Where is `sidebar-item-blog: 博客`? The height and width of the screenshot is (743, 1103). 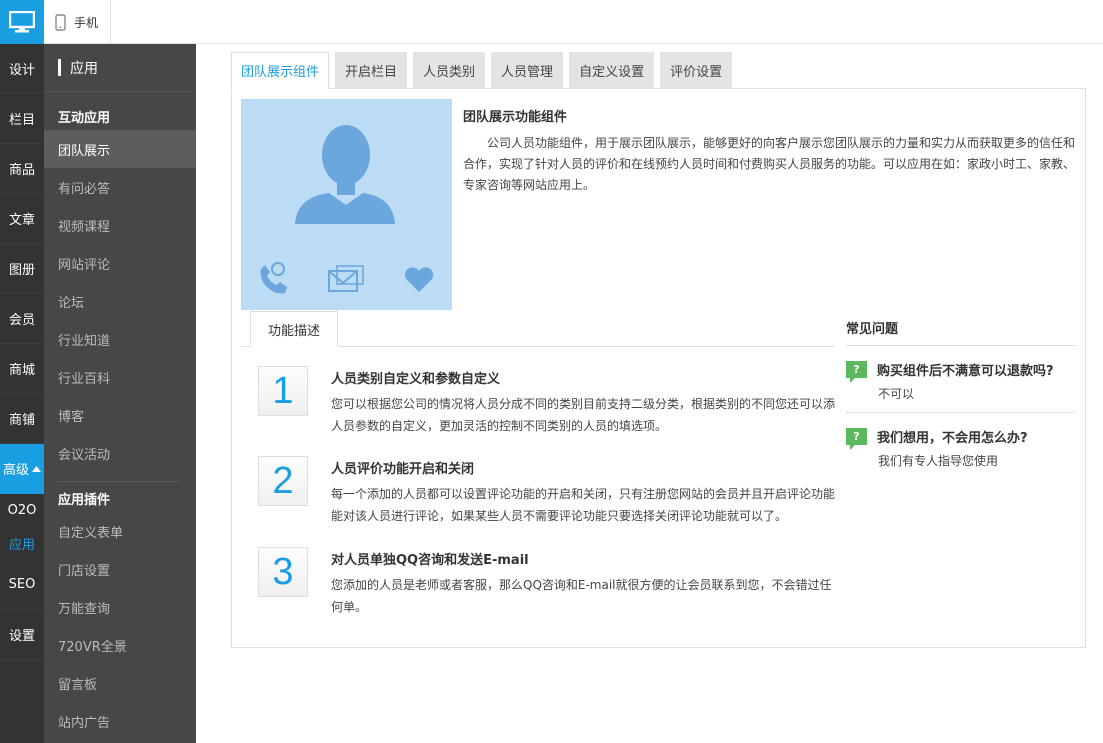 sidebar-item-blog: 博客 is located at coordinates (120, 415).